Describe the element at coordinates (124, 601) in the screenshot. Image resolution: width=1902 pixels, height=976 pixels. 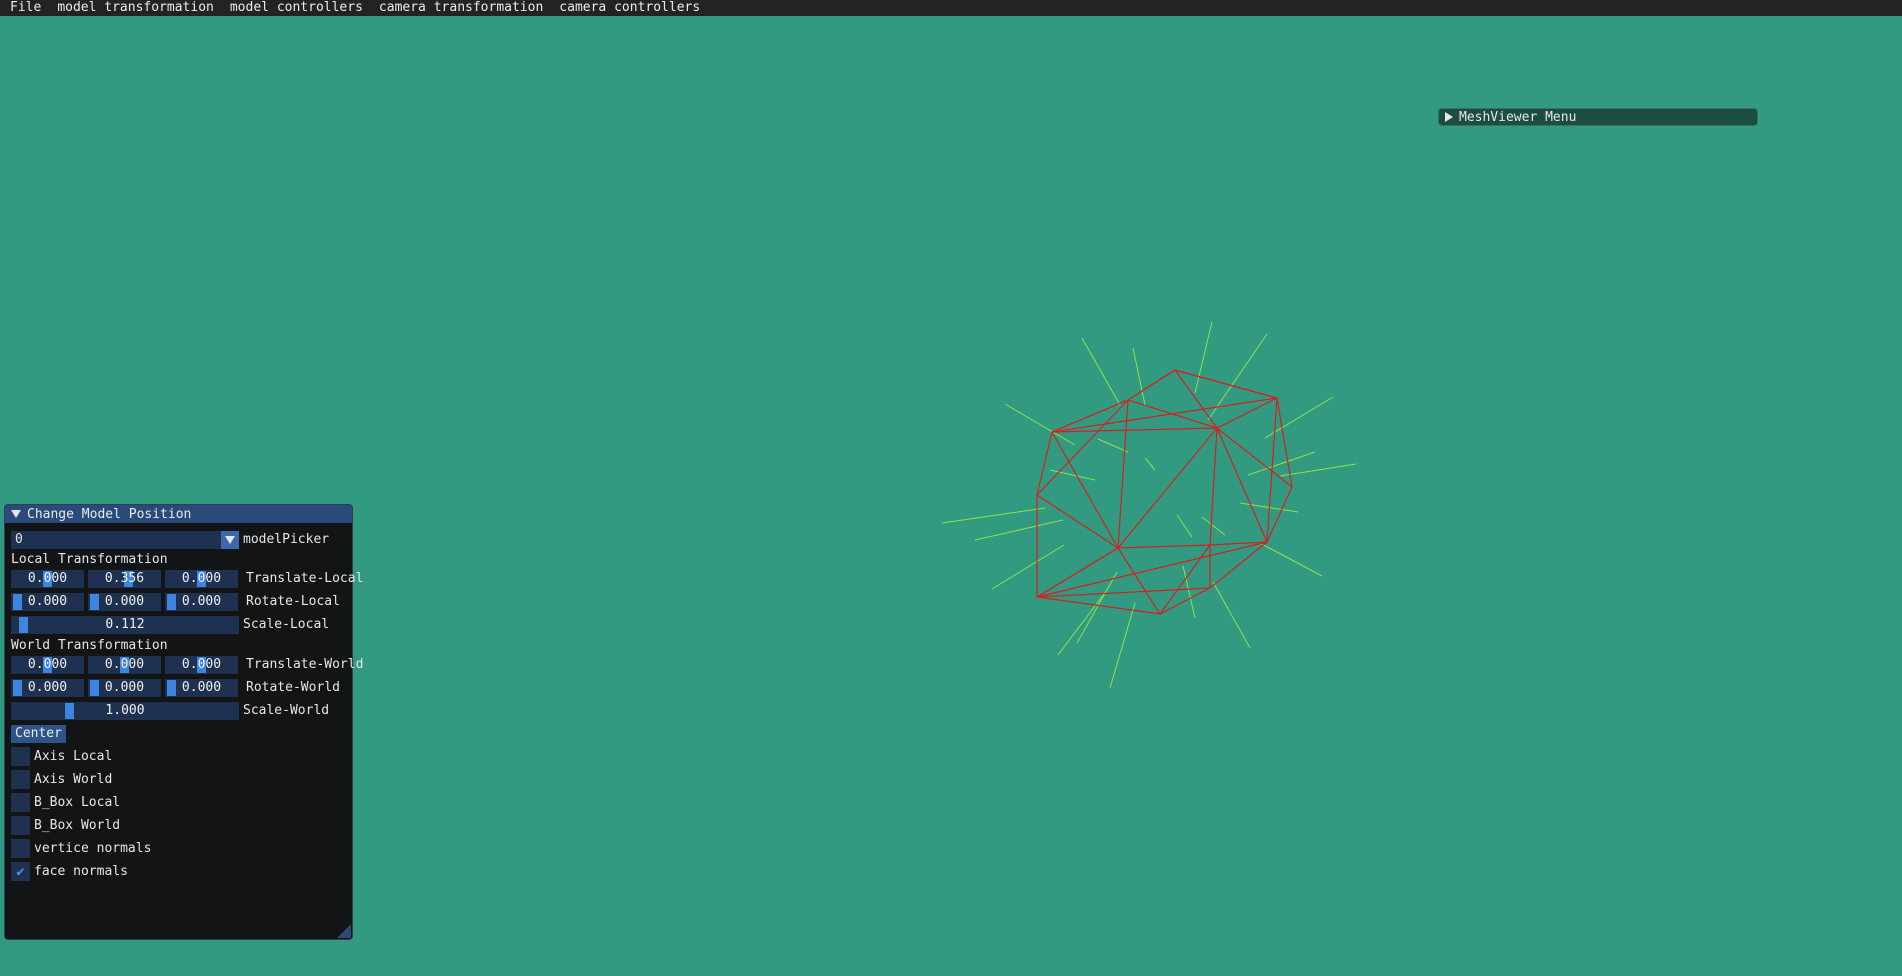
I see `rotate-local-y-slider: 0.000` at that location.